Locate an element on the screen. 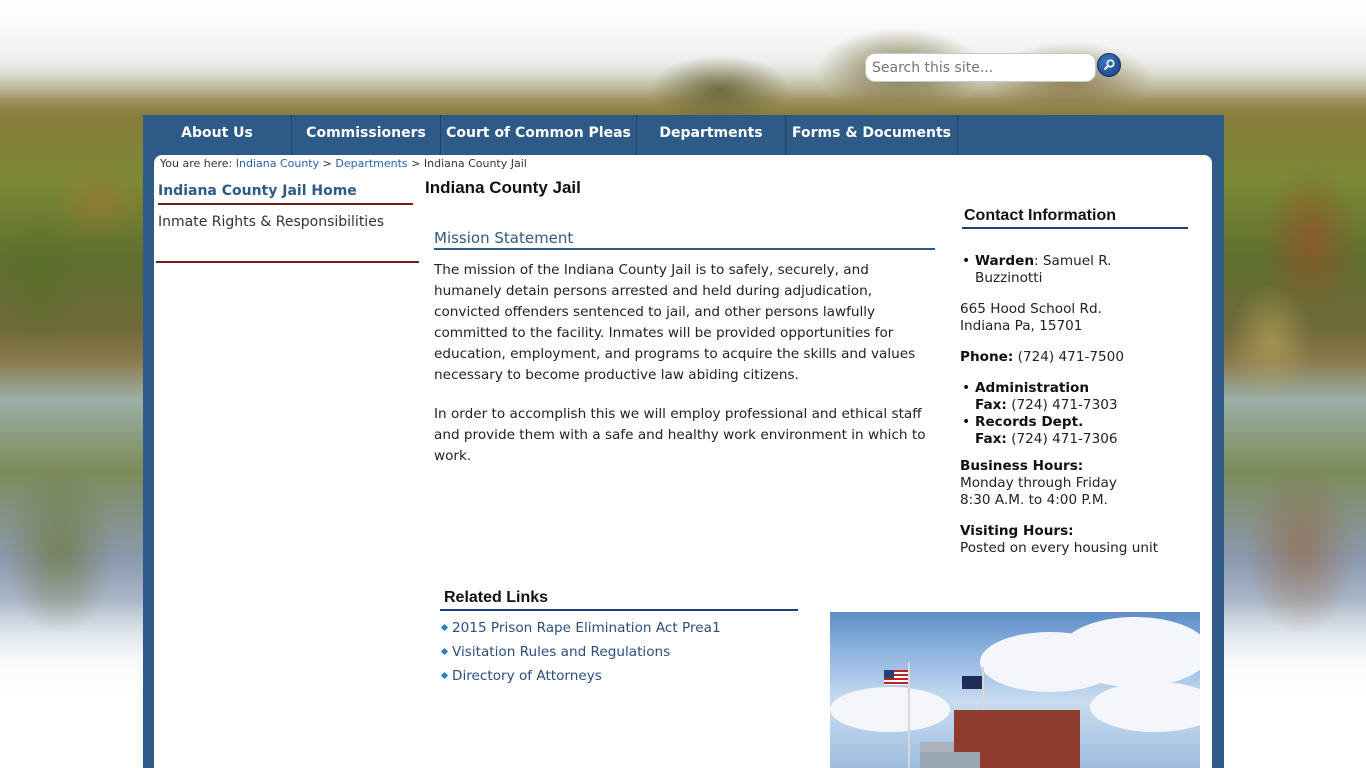  nav-departments: Departments is located at coordinates (711, 135).